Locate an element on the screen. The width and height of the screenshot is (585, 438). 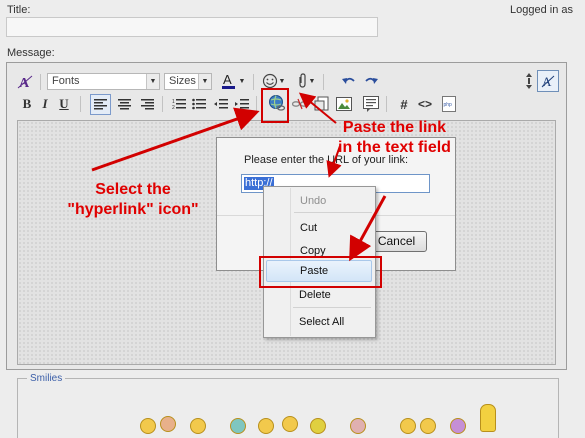
smilies-label: Smilies is located at coordinates (46, 378).